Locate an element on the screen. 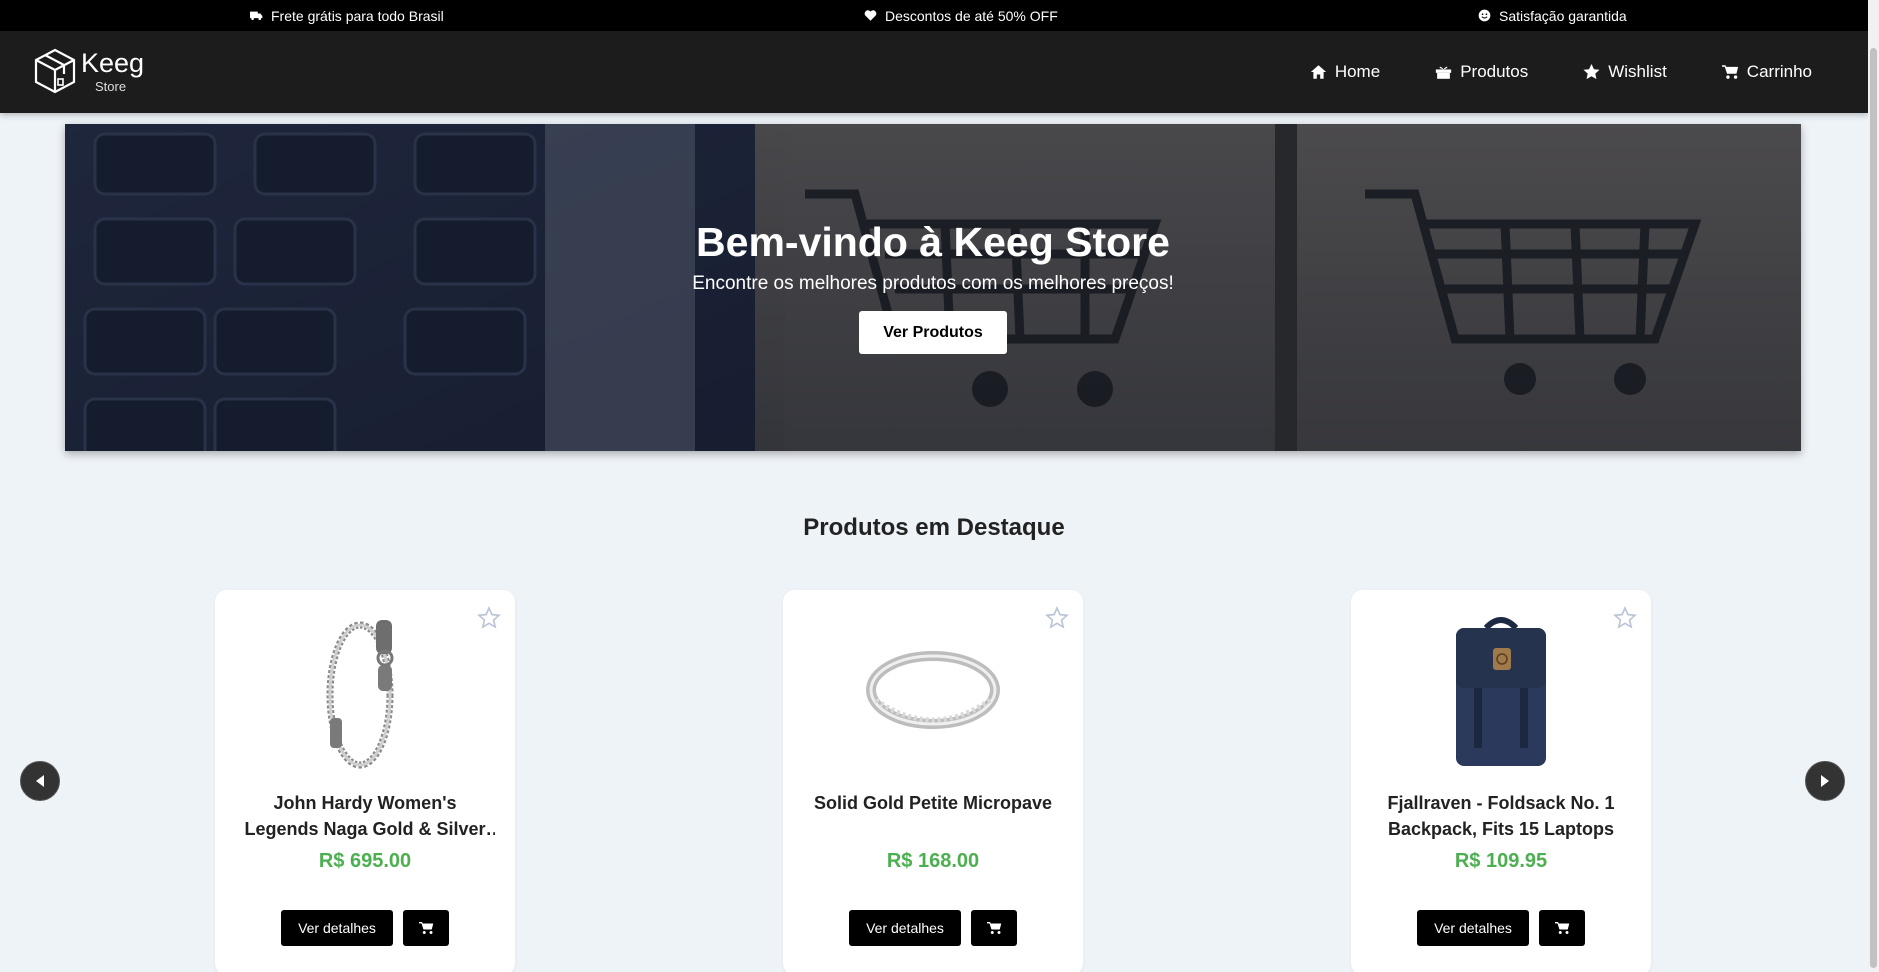 This screenshot has height=972, width=1879. nav-label: Wishlist is located at coordinates (1637, 71).